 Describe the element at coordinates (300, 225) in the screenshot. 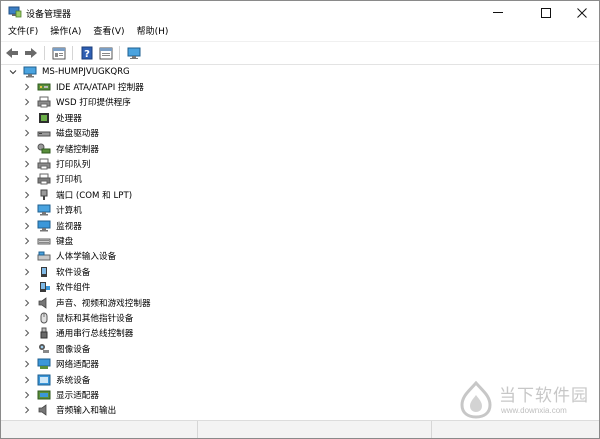

I see `tree-item: 监视器` at that location.